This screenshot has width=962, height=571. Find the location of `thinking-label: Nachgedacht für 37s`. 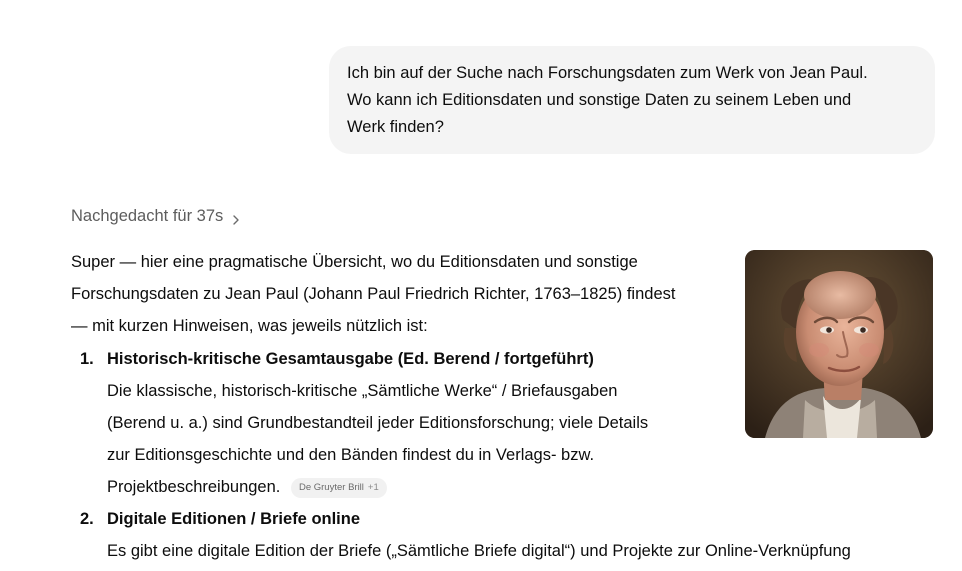

thinking-label: Nachgedacht für 37s is located at coordinates (147, 216).